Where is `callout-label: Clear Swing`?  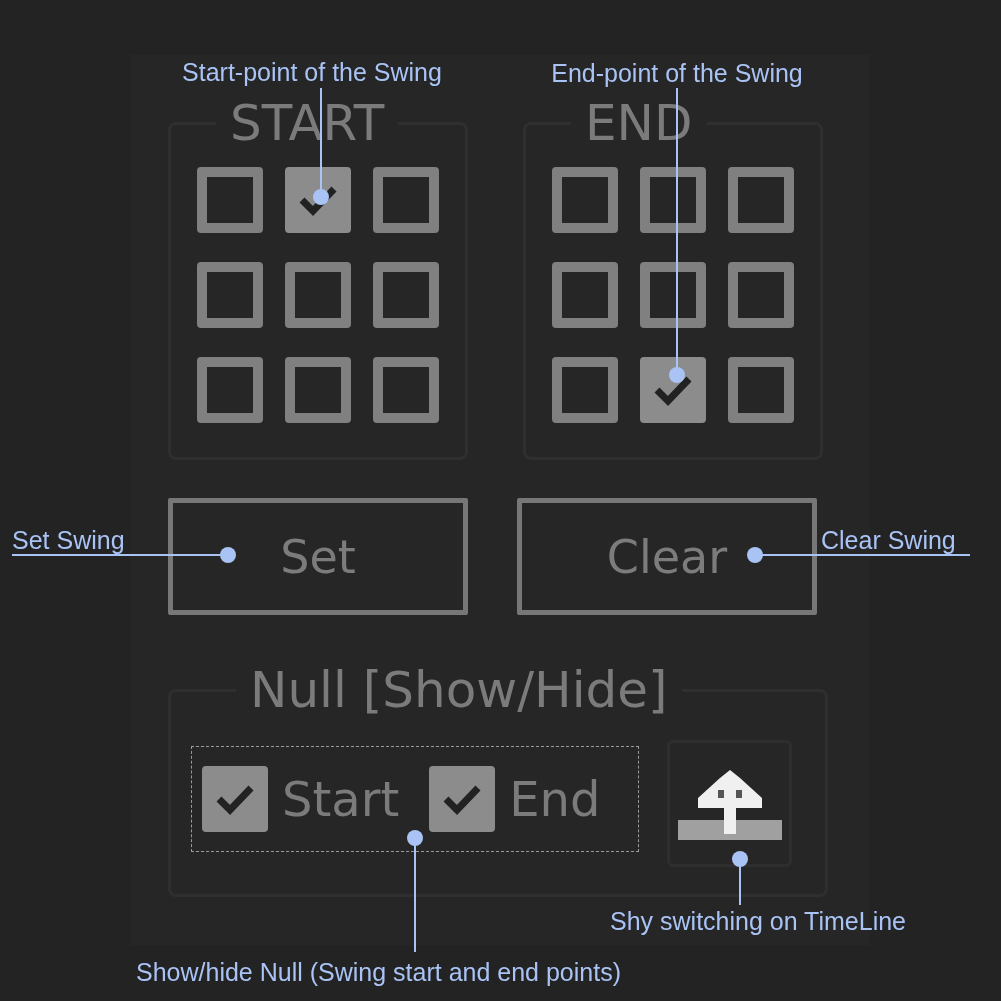 callout-label: Clear Swing is located at coordinates (888, 540).